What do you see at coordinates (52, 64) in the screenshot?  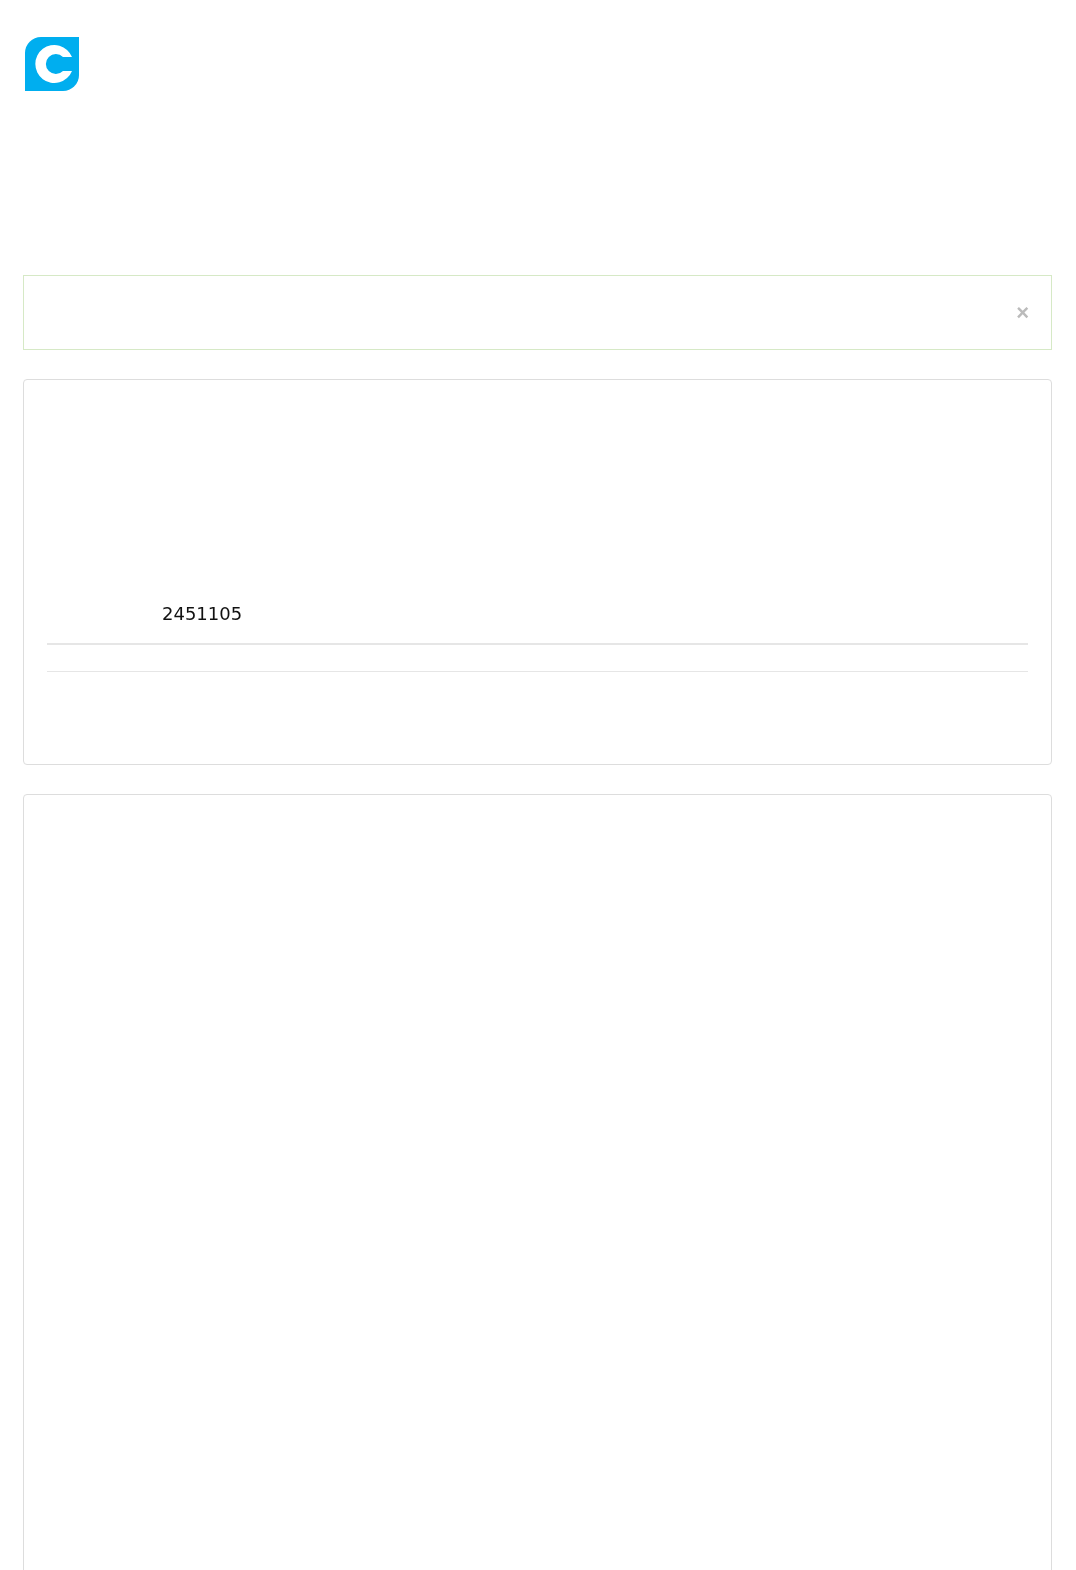 I see `logo-icon` at bounding box center [52, 64].